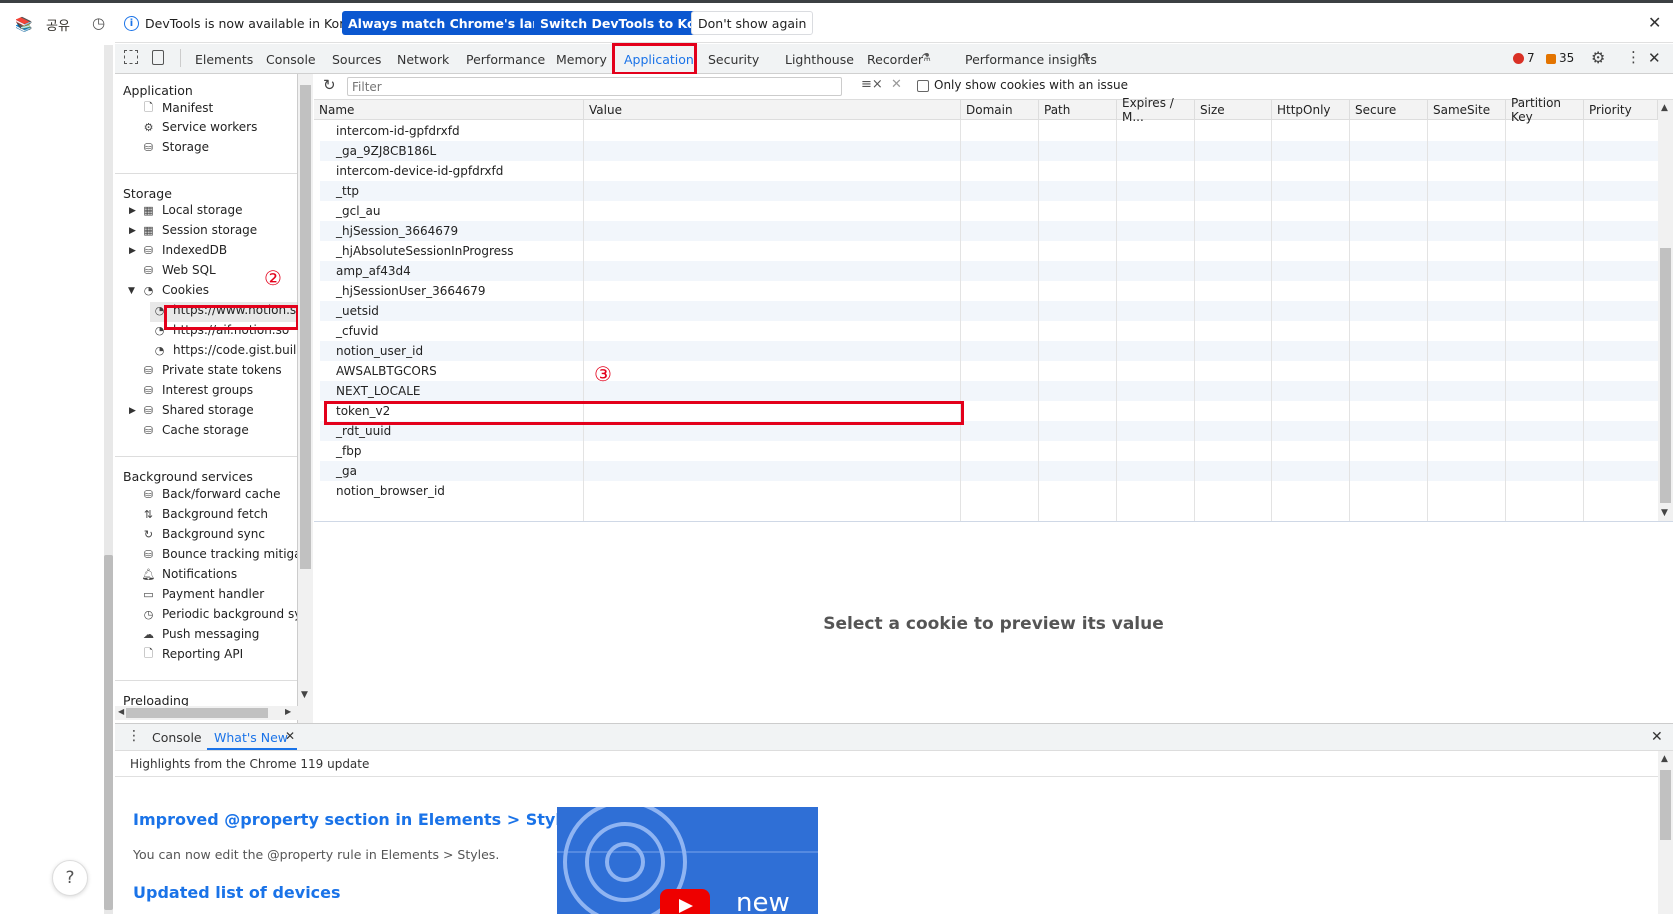 The width and height of the screenshot is (1673, 918). Describe the element at coordinates (1665, 805) in the screenshot. I see `drawer-scrollbar-thumb` at that location.